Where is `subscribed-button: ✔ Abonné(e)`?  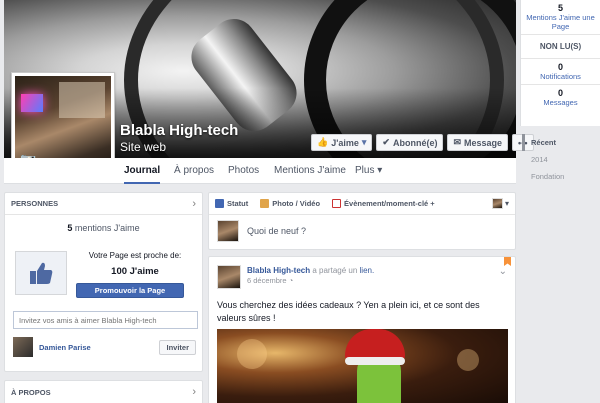 subscribed-button: ✔ Abonné(e) is located at coordinates (410, 142).